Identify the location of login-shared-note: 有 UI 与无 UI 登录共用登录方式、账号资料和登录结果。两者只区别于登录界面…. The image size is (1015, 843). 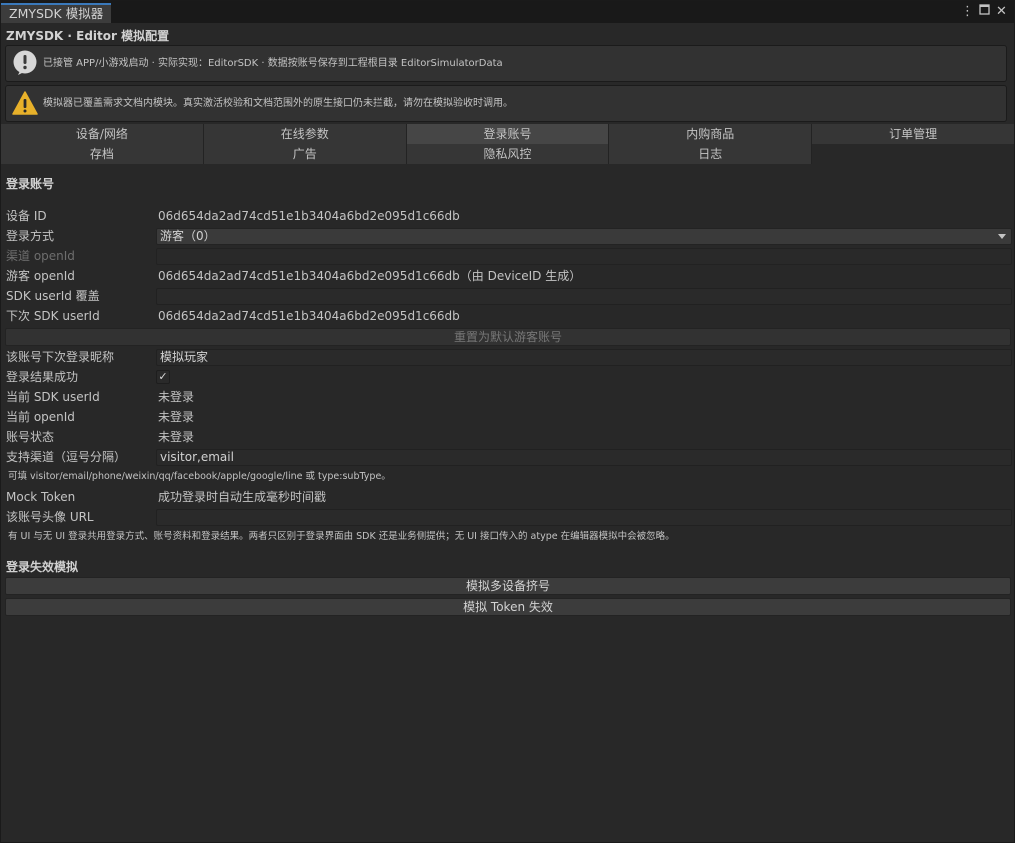
(341, 536).